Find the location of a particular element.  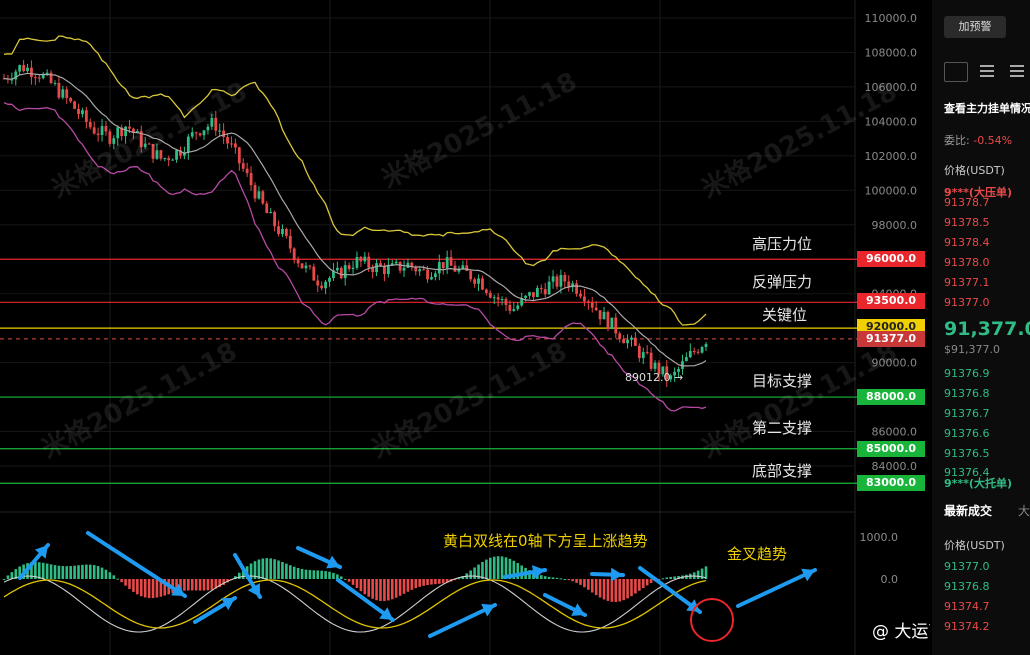

order-book-asks-icon is located at coordinates (987, 71).